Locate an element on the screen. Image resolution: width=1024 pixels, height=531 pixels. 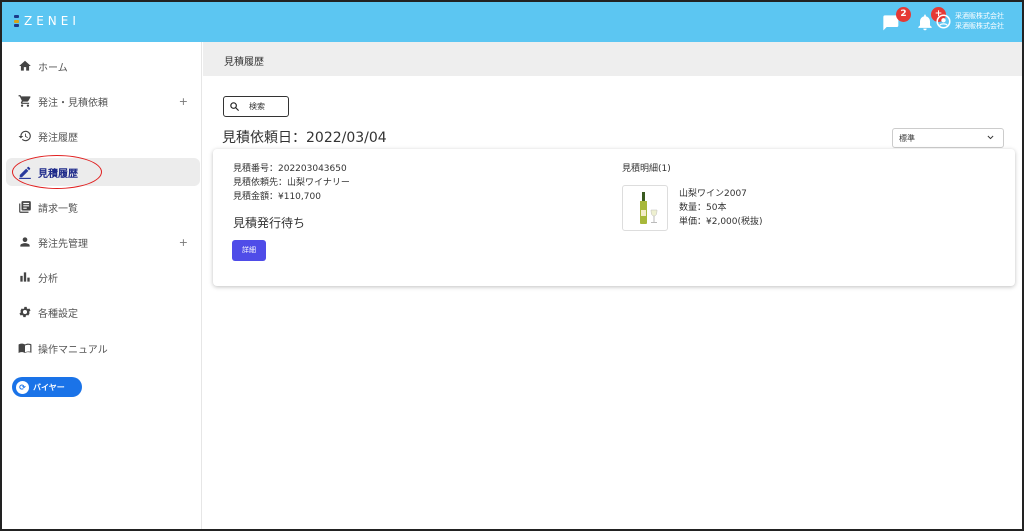
sidebar-item-label: 発注履歴 is located at coordinates (58, 138).